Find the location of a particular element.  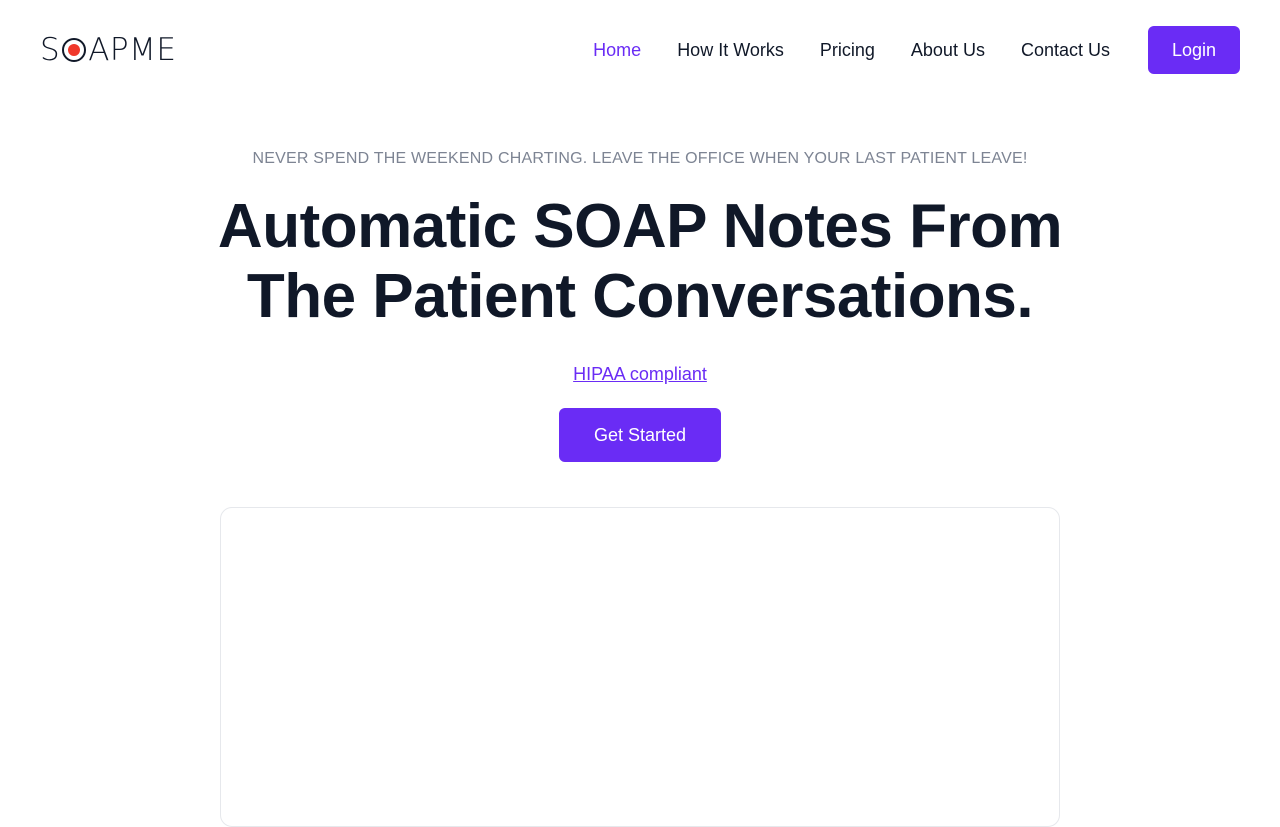

nav-about-us: About Us is located at coordinates (948, 50).